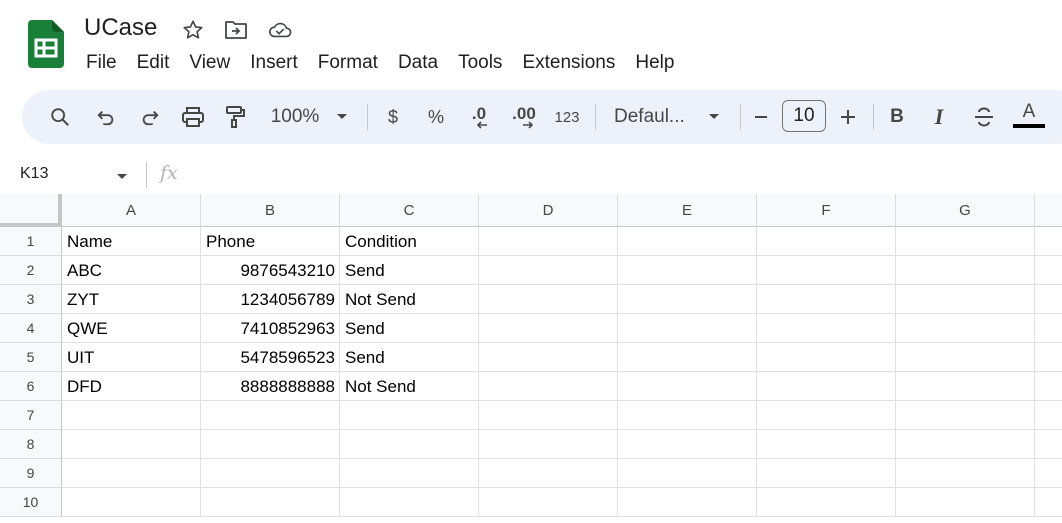 The image size is (1062, 523). What do you see at coordinates (348, 63) in the screenshot?
I see `menu-format: Format` at bounding box center [348, 63].